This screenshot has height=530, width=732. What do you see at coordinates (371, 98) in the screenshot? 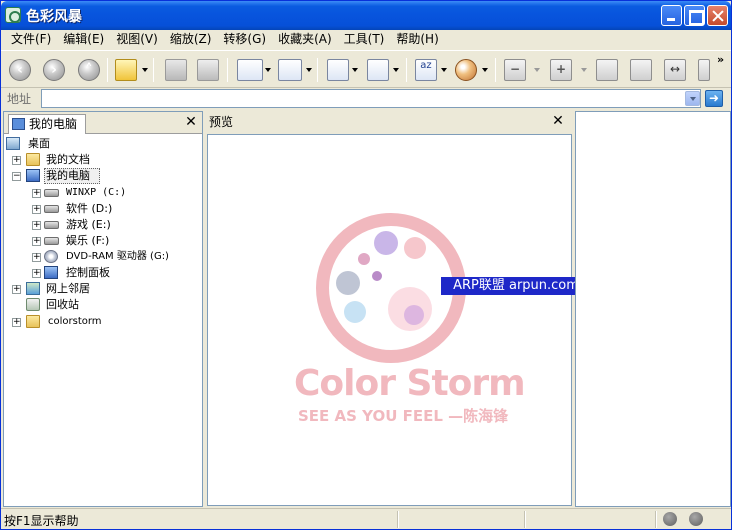
I see `address-input` at bounding box center [371, 98].